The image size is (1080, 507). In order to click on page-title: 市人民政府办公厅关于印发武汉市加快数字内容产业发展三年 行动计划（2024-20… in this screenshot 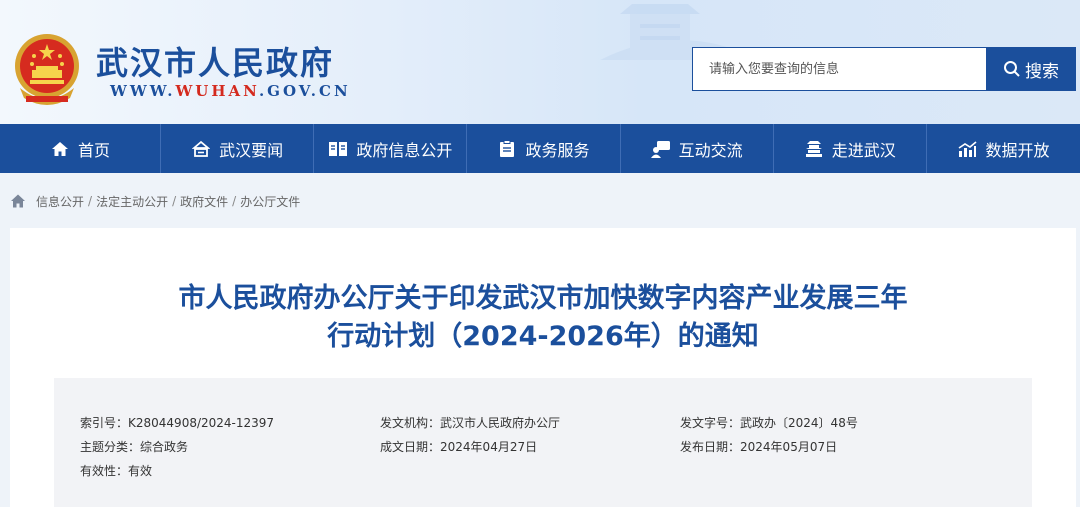, I will do `click(543, 318)`.